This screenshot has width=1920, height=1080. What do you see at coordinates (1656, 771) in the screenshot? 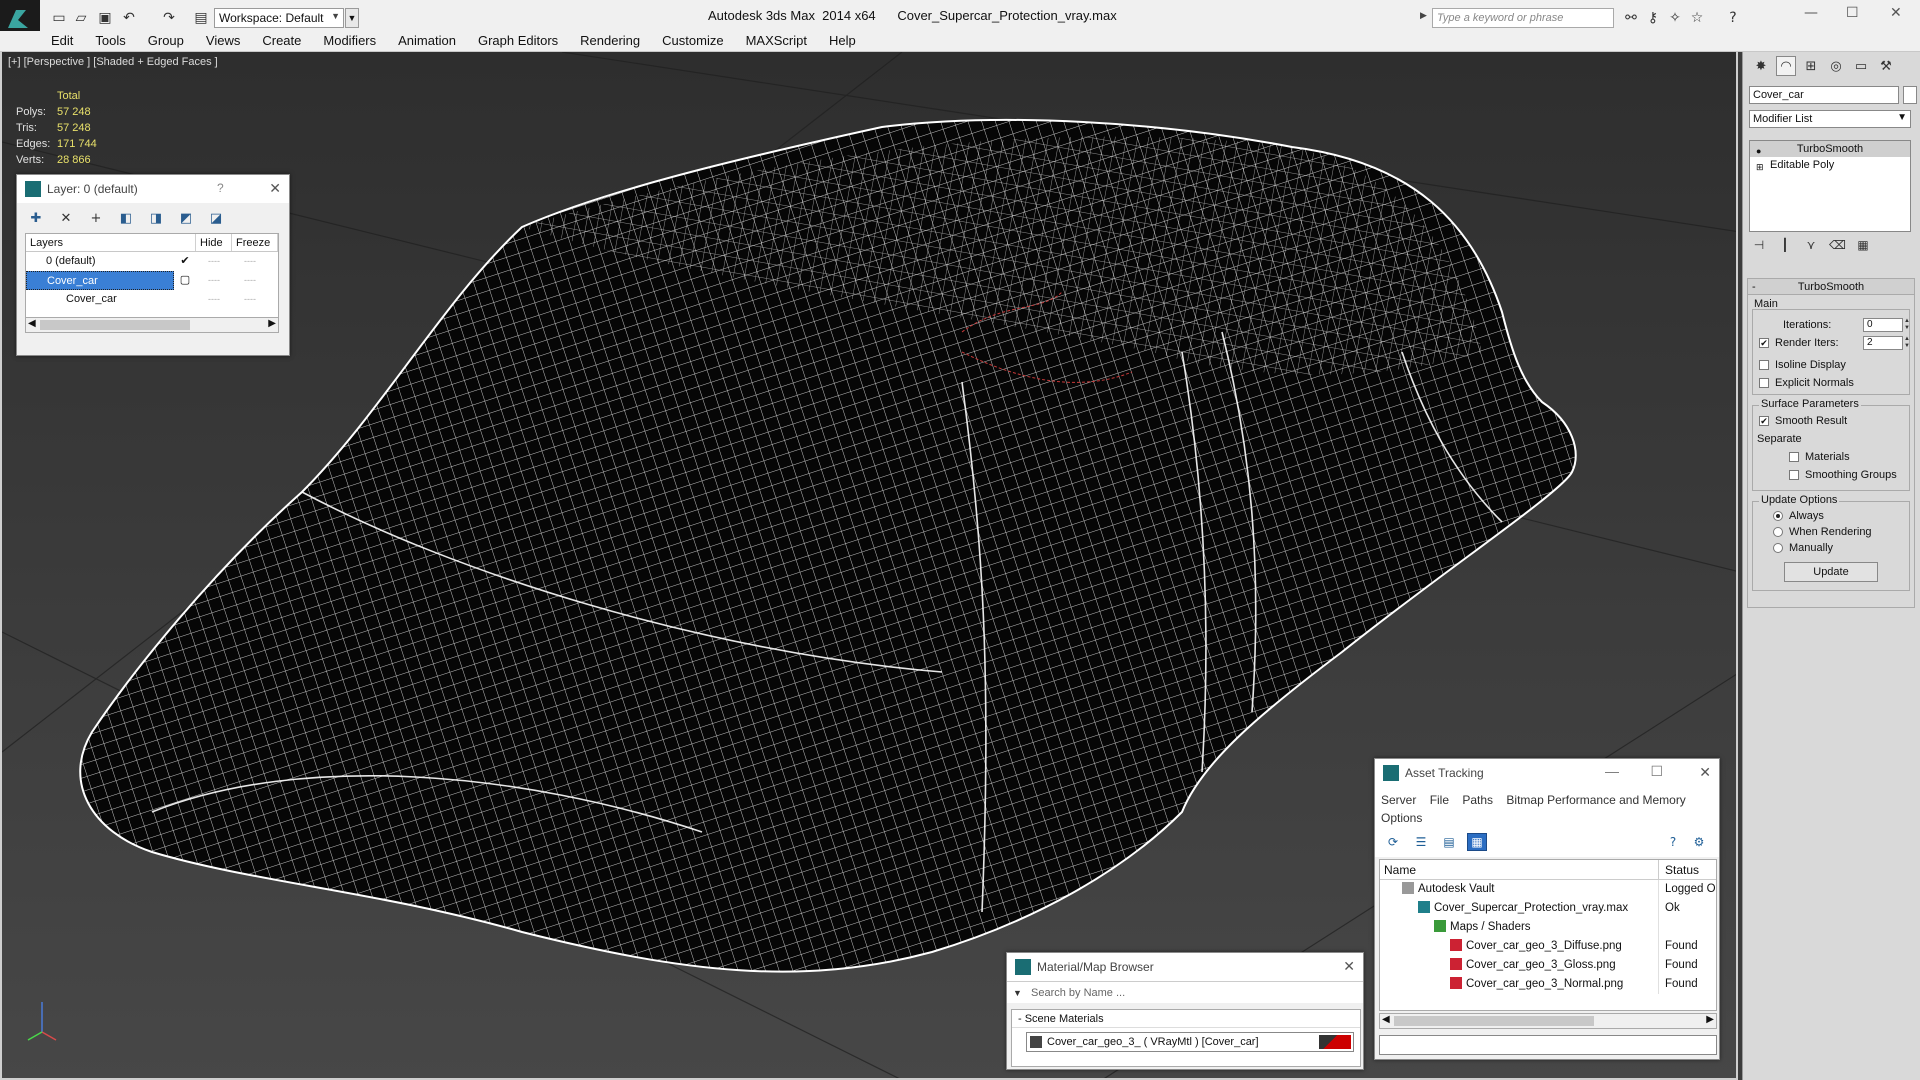
I see `maximize-icon: ☐` at bounding box center [1656, 771].